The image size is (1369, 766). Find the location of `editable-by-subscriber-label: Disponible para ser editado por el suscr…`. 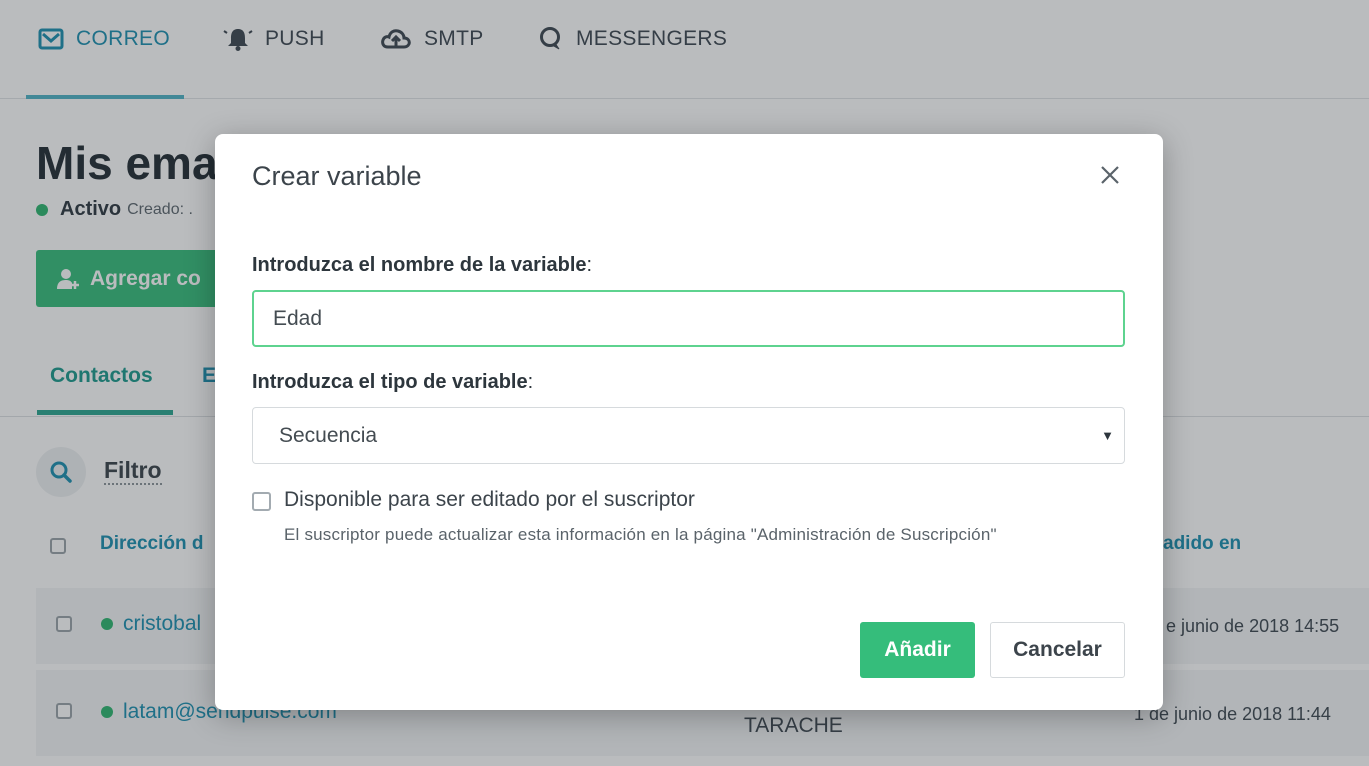

editable-by-subscriber-label: Disponible para ser editado por el suscr… is located at coordinates (489, 500).